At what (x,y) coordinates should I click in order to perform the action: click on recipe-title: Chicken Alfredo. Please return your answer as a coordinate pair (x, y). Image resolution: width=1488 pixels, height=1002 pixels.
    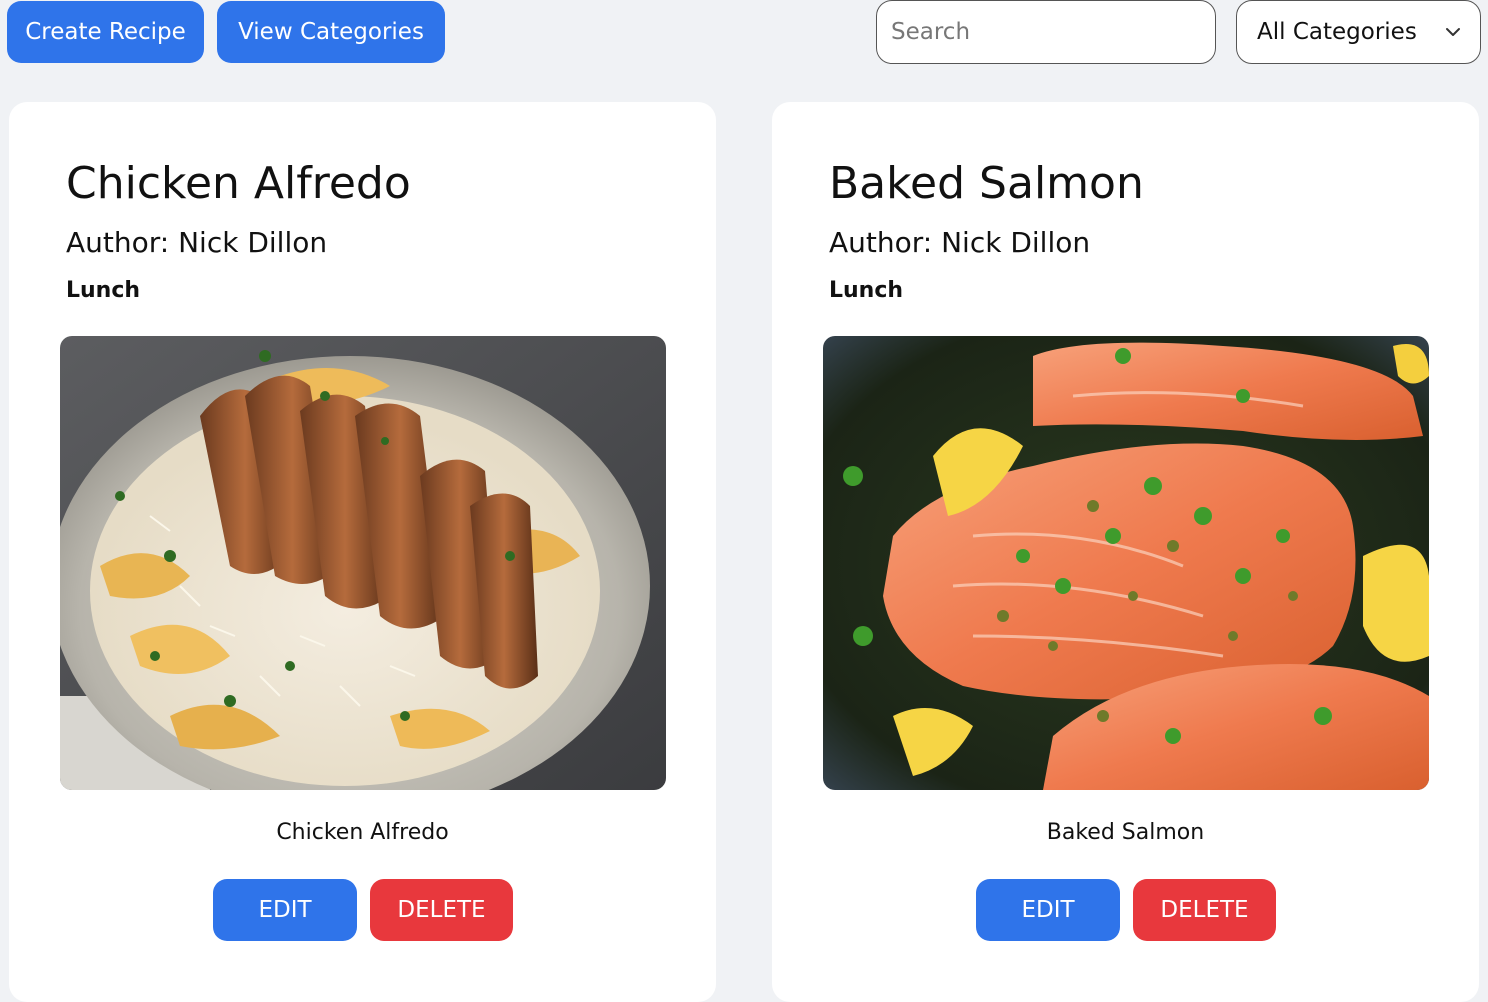
    Looking at the image, I should click on (238, 183).